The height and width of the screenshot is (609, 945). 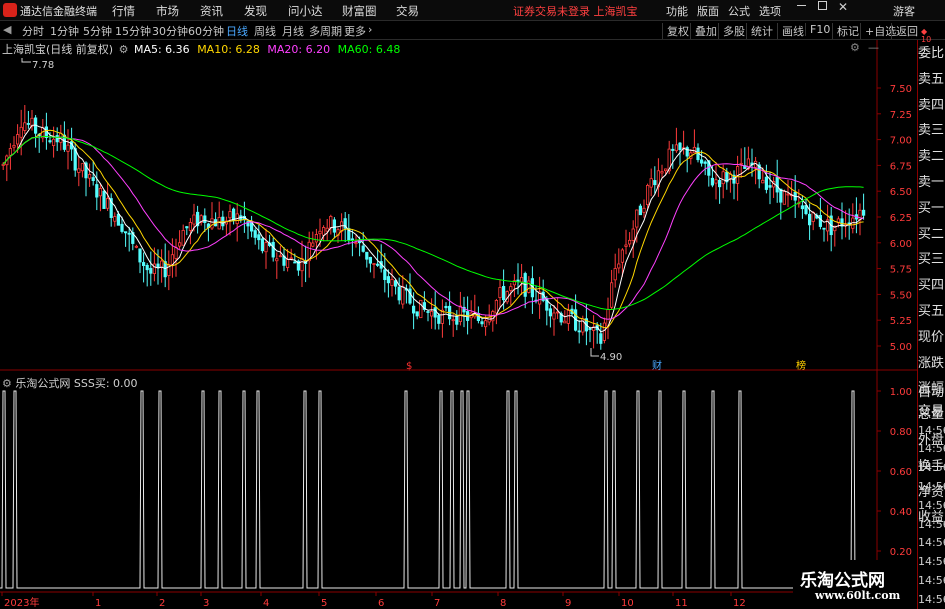 What do you see at coordinates (611, 357) in the screenshot?
I see `low-price-label: 4.90` at bounding box center [611, 357].